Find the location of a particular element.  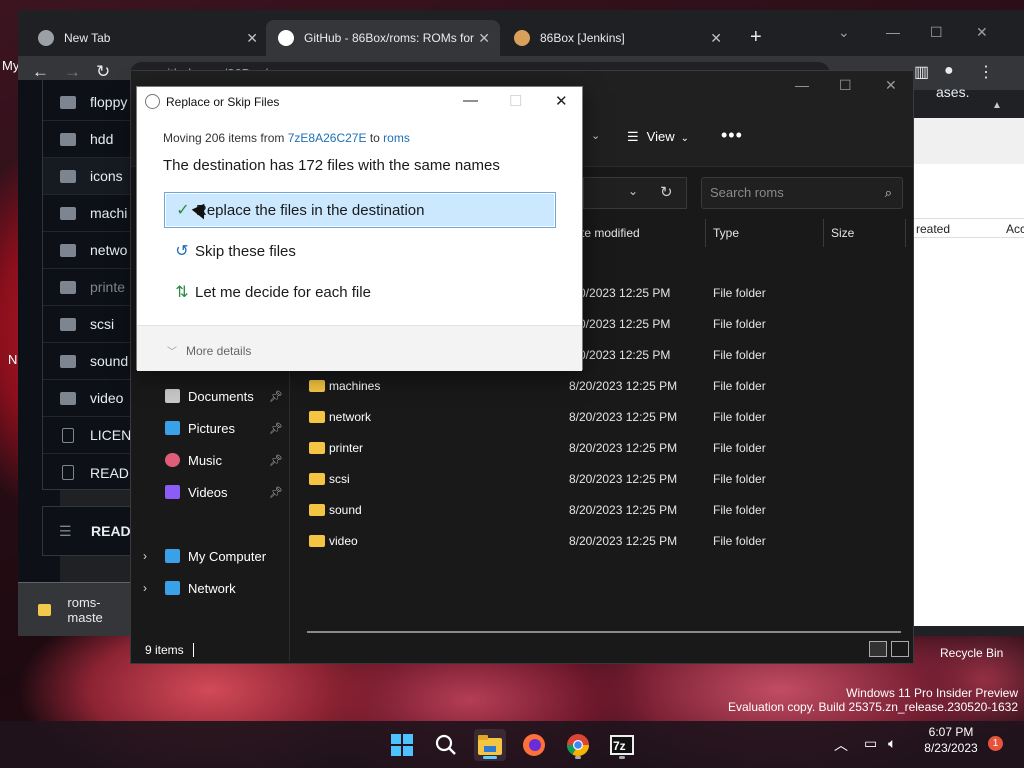

file-explorer-taskbar-button is located at coordinates (490, 745).